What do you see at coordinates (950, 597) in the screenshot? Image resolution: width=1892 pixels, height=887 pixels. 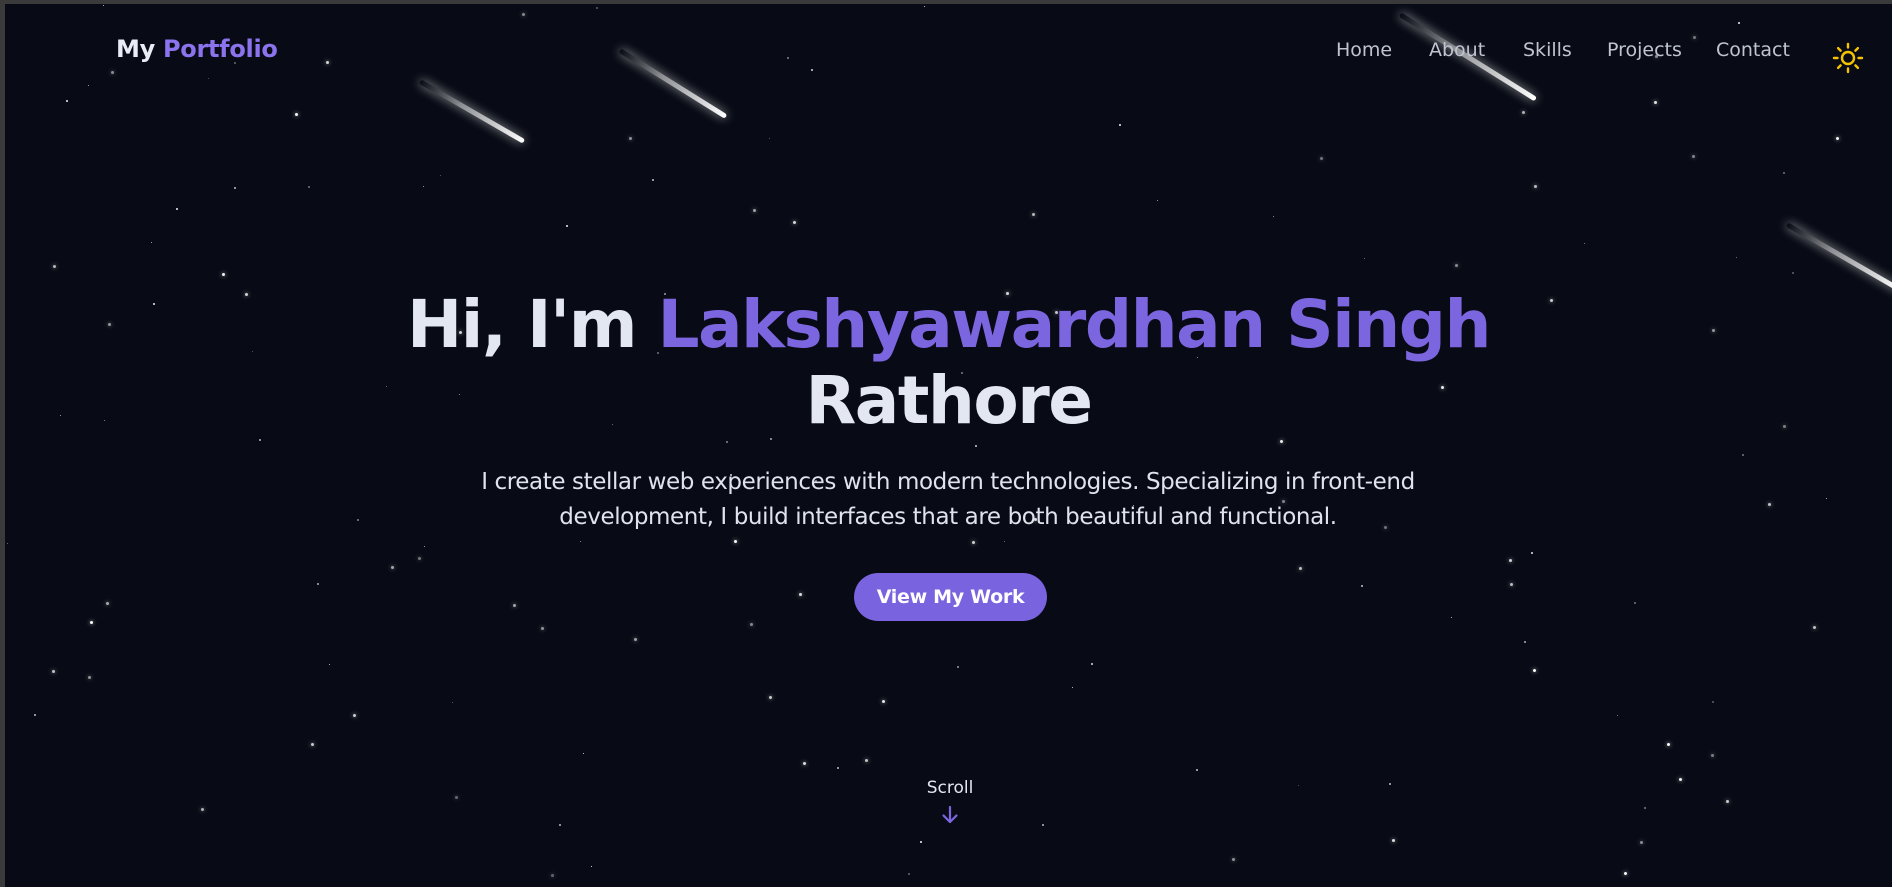 I see `view-my-work-button: View My Work` at bounding box center [950, 597].